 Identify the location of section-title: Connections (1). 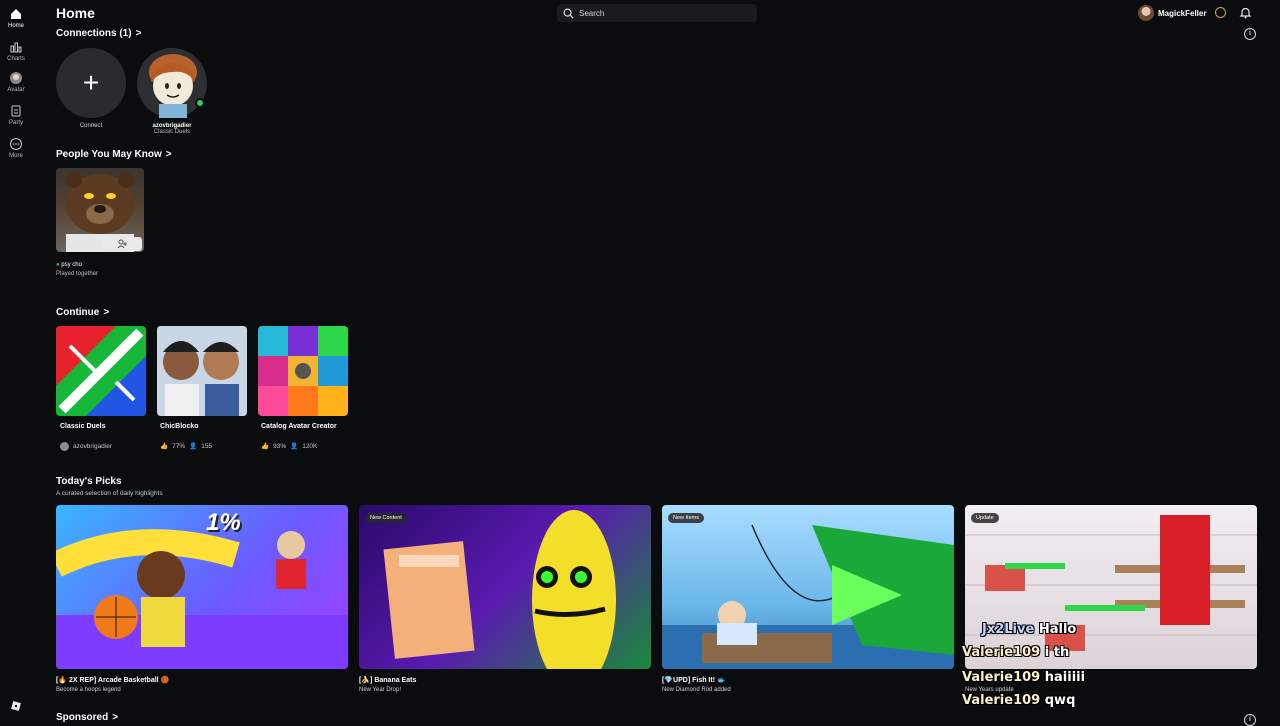
(94, 33).